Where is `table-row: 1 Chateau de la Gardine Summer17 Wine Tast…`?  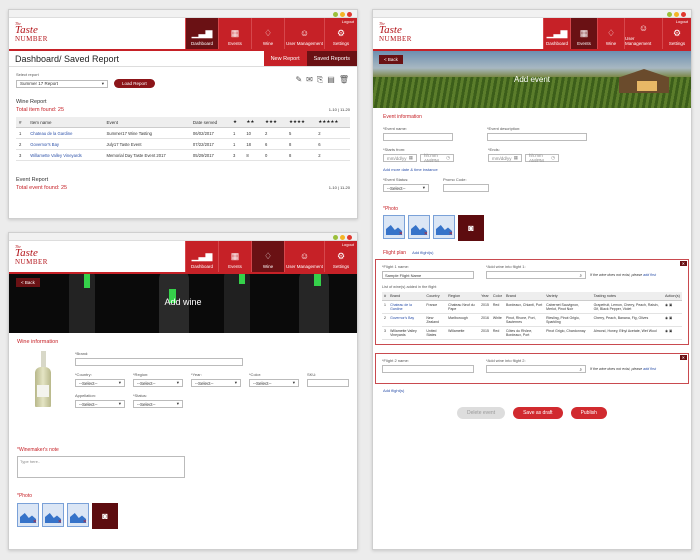 table-row: 1 Chateau de la Gardine Summer17 Wine Tast… is located at coordinates (183, 133).